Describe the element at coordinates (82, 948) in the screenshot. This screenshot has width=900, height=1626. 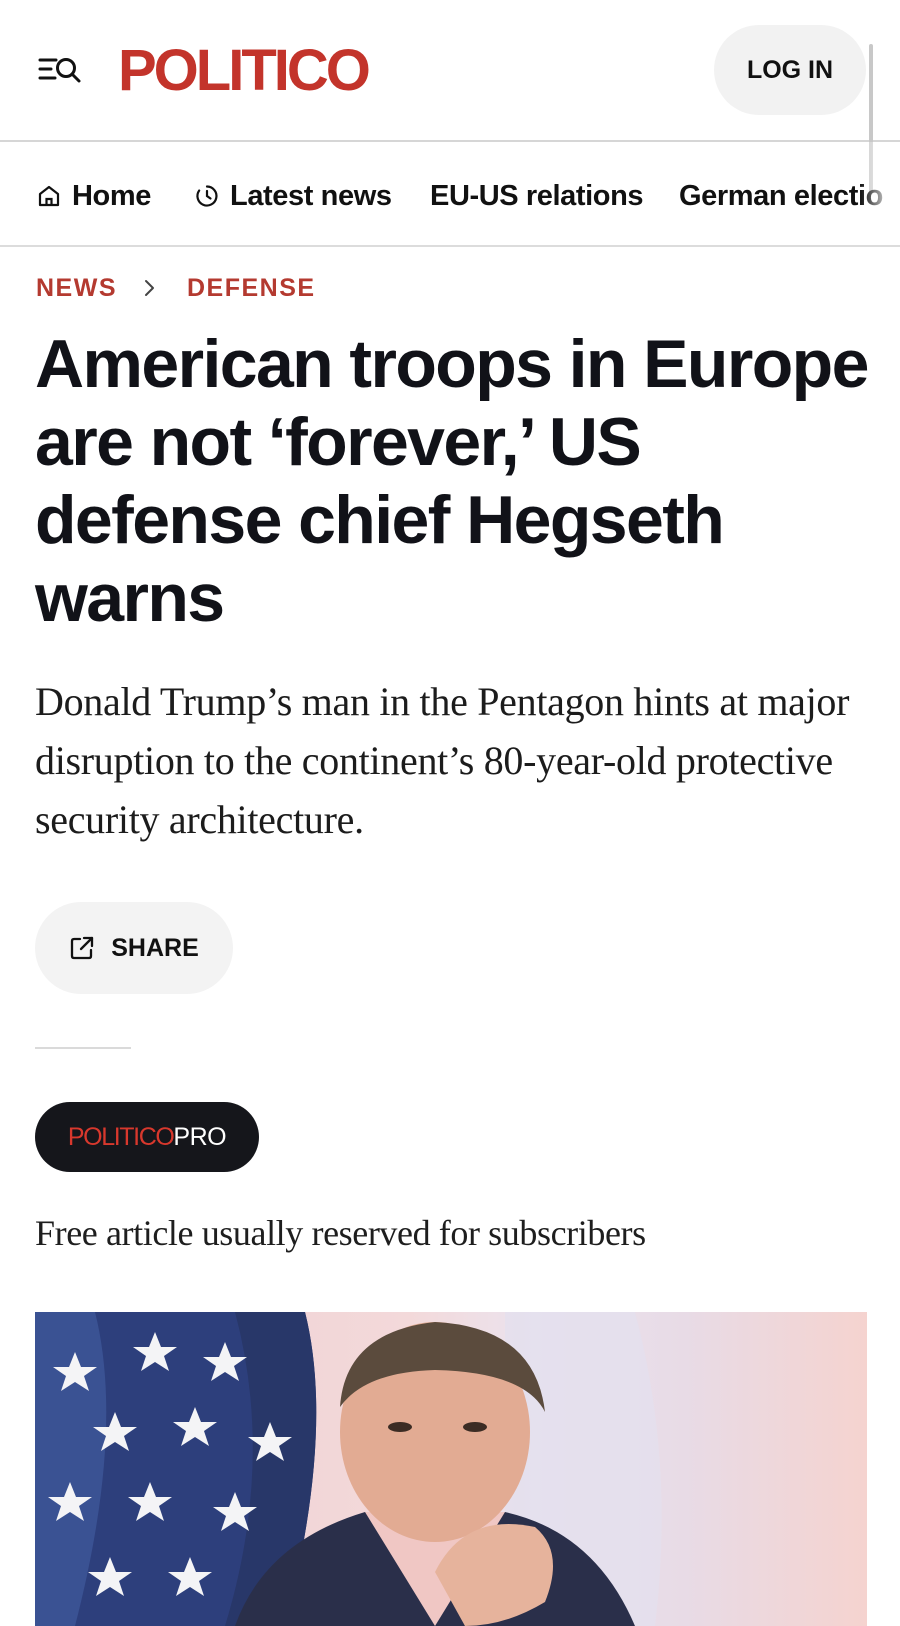
I see `share-icon` at that location.